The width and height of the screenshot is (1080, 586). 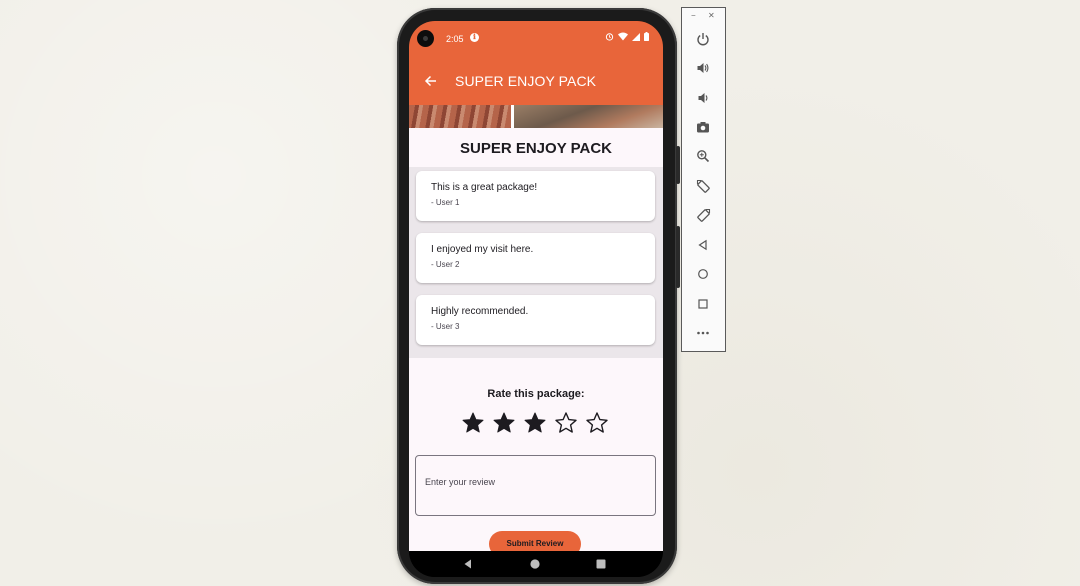 I want to click on volume-up-icon, so click(x=703, y=68).